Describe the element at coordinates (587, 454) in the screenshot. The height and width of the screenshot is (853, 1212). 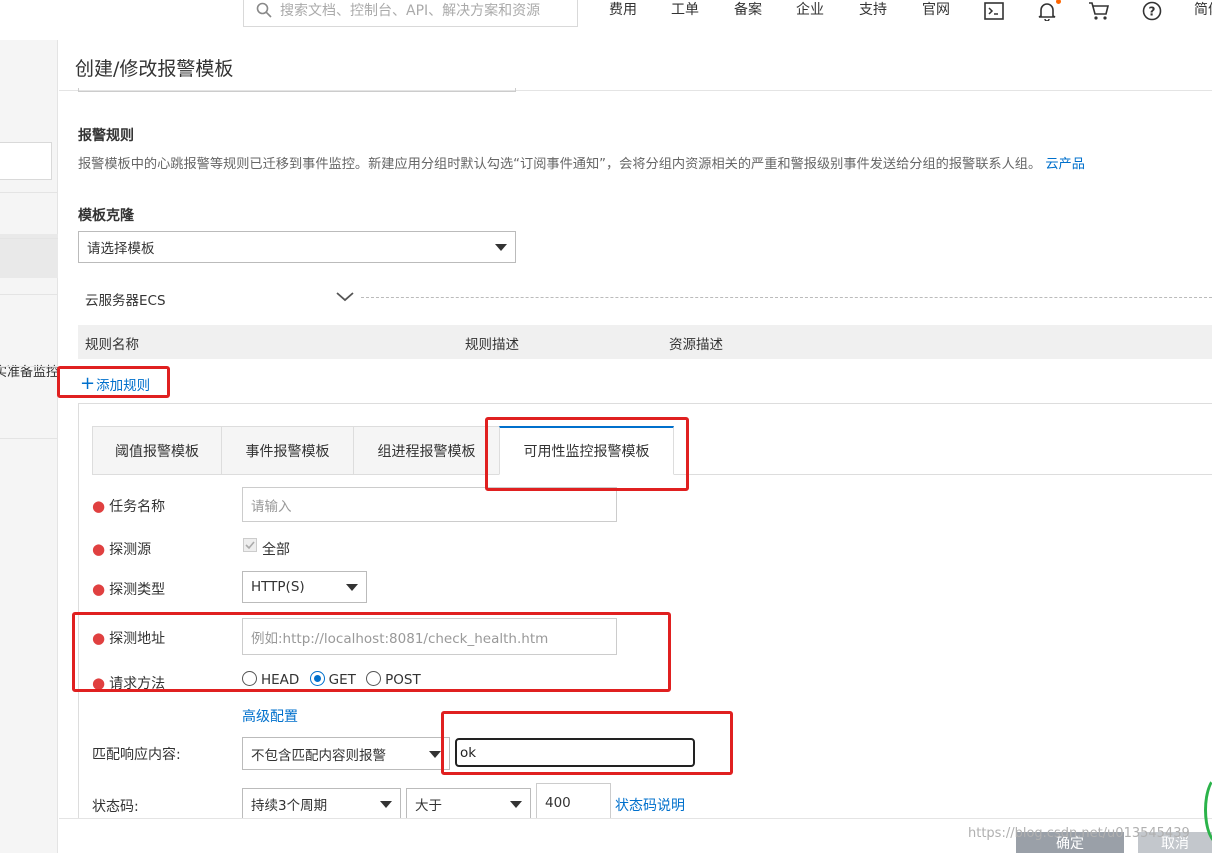
I see `annotation-box-tab` at that location.